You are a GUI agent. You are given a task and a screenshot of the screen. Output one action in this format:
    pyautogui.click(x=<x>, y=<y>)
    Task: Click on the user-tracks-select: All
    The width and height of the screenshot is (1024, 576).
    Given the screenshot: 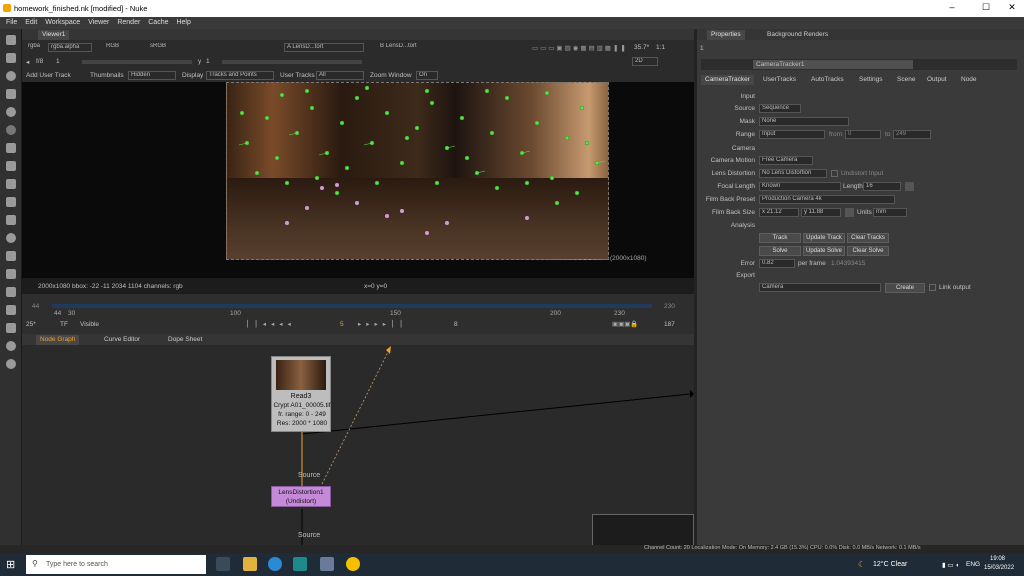 What is the action you would take?
    pyautogui.click(x=340, y=75)
    